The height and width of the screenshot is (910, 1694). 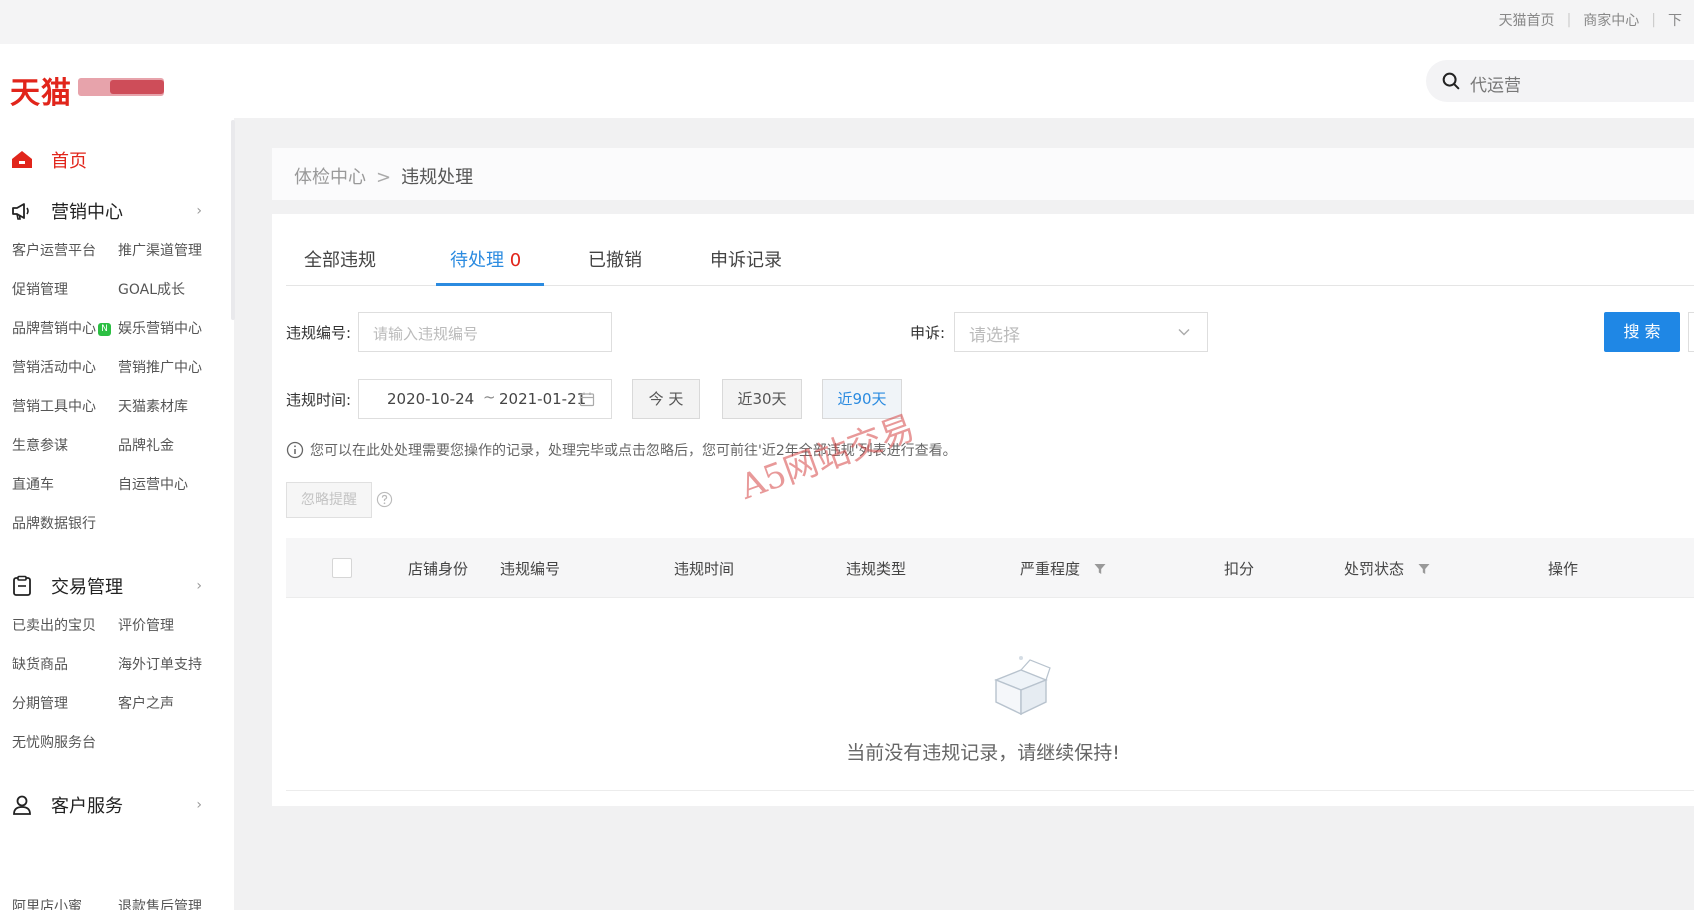 What do you see at coordinates (340, 259) in the screenshot?
I see `tab-all-violations: 全部违规` at bounding box center [340, 259].